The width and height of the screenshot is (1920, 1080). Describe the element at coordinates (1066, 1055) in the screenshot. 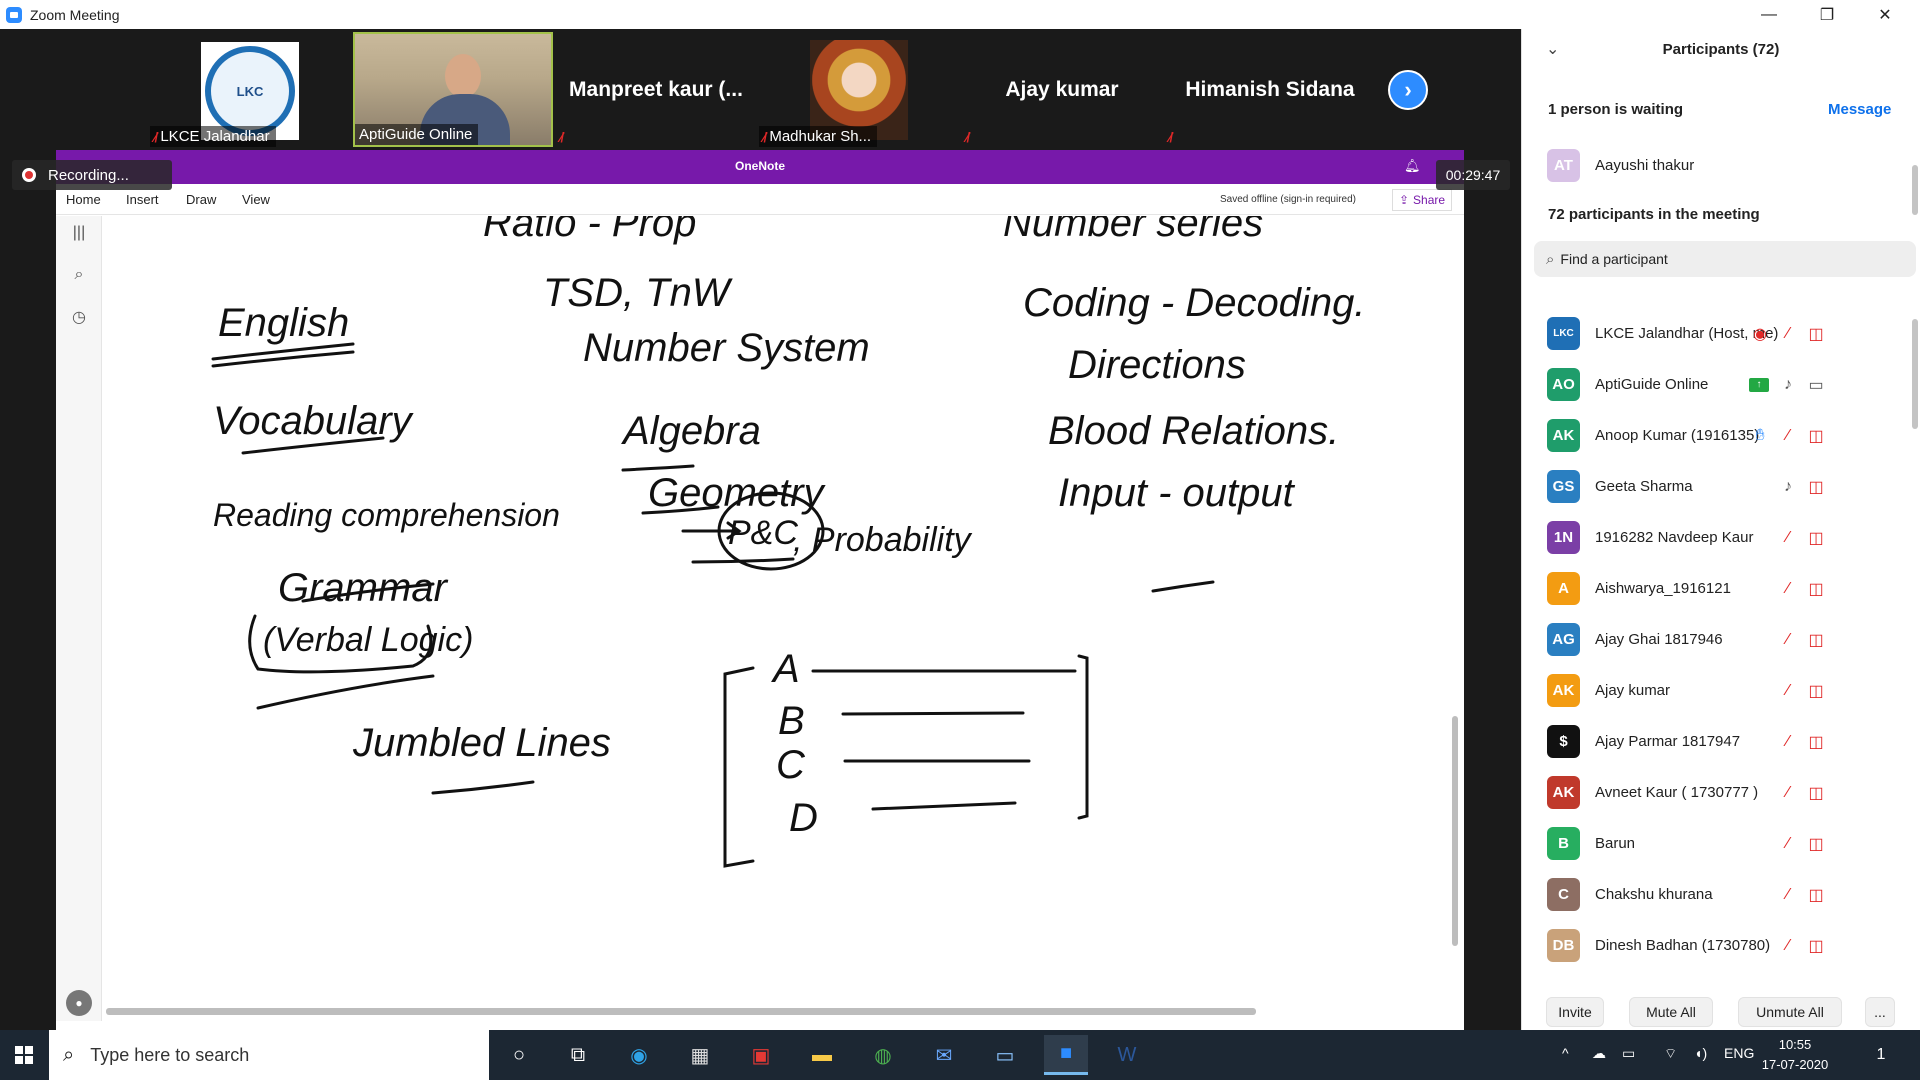

I see `zoom-taskbar-icon: ■` at that location.